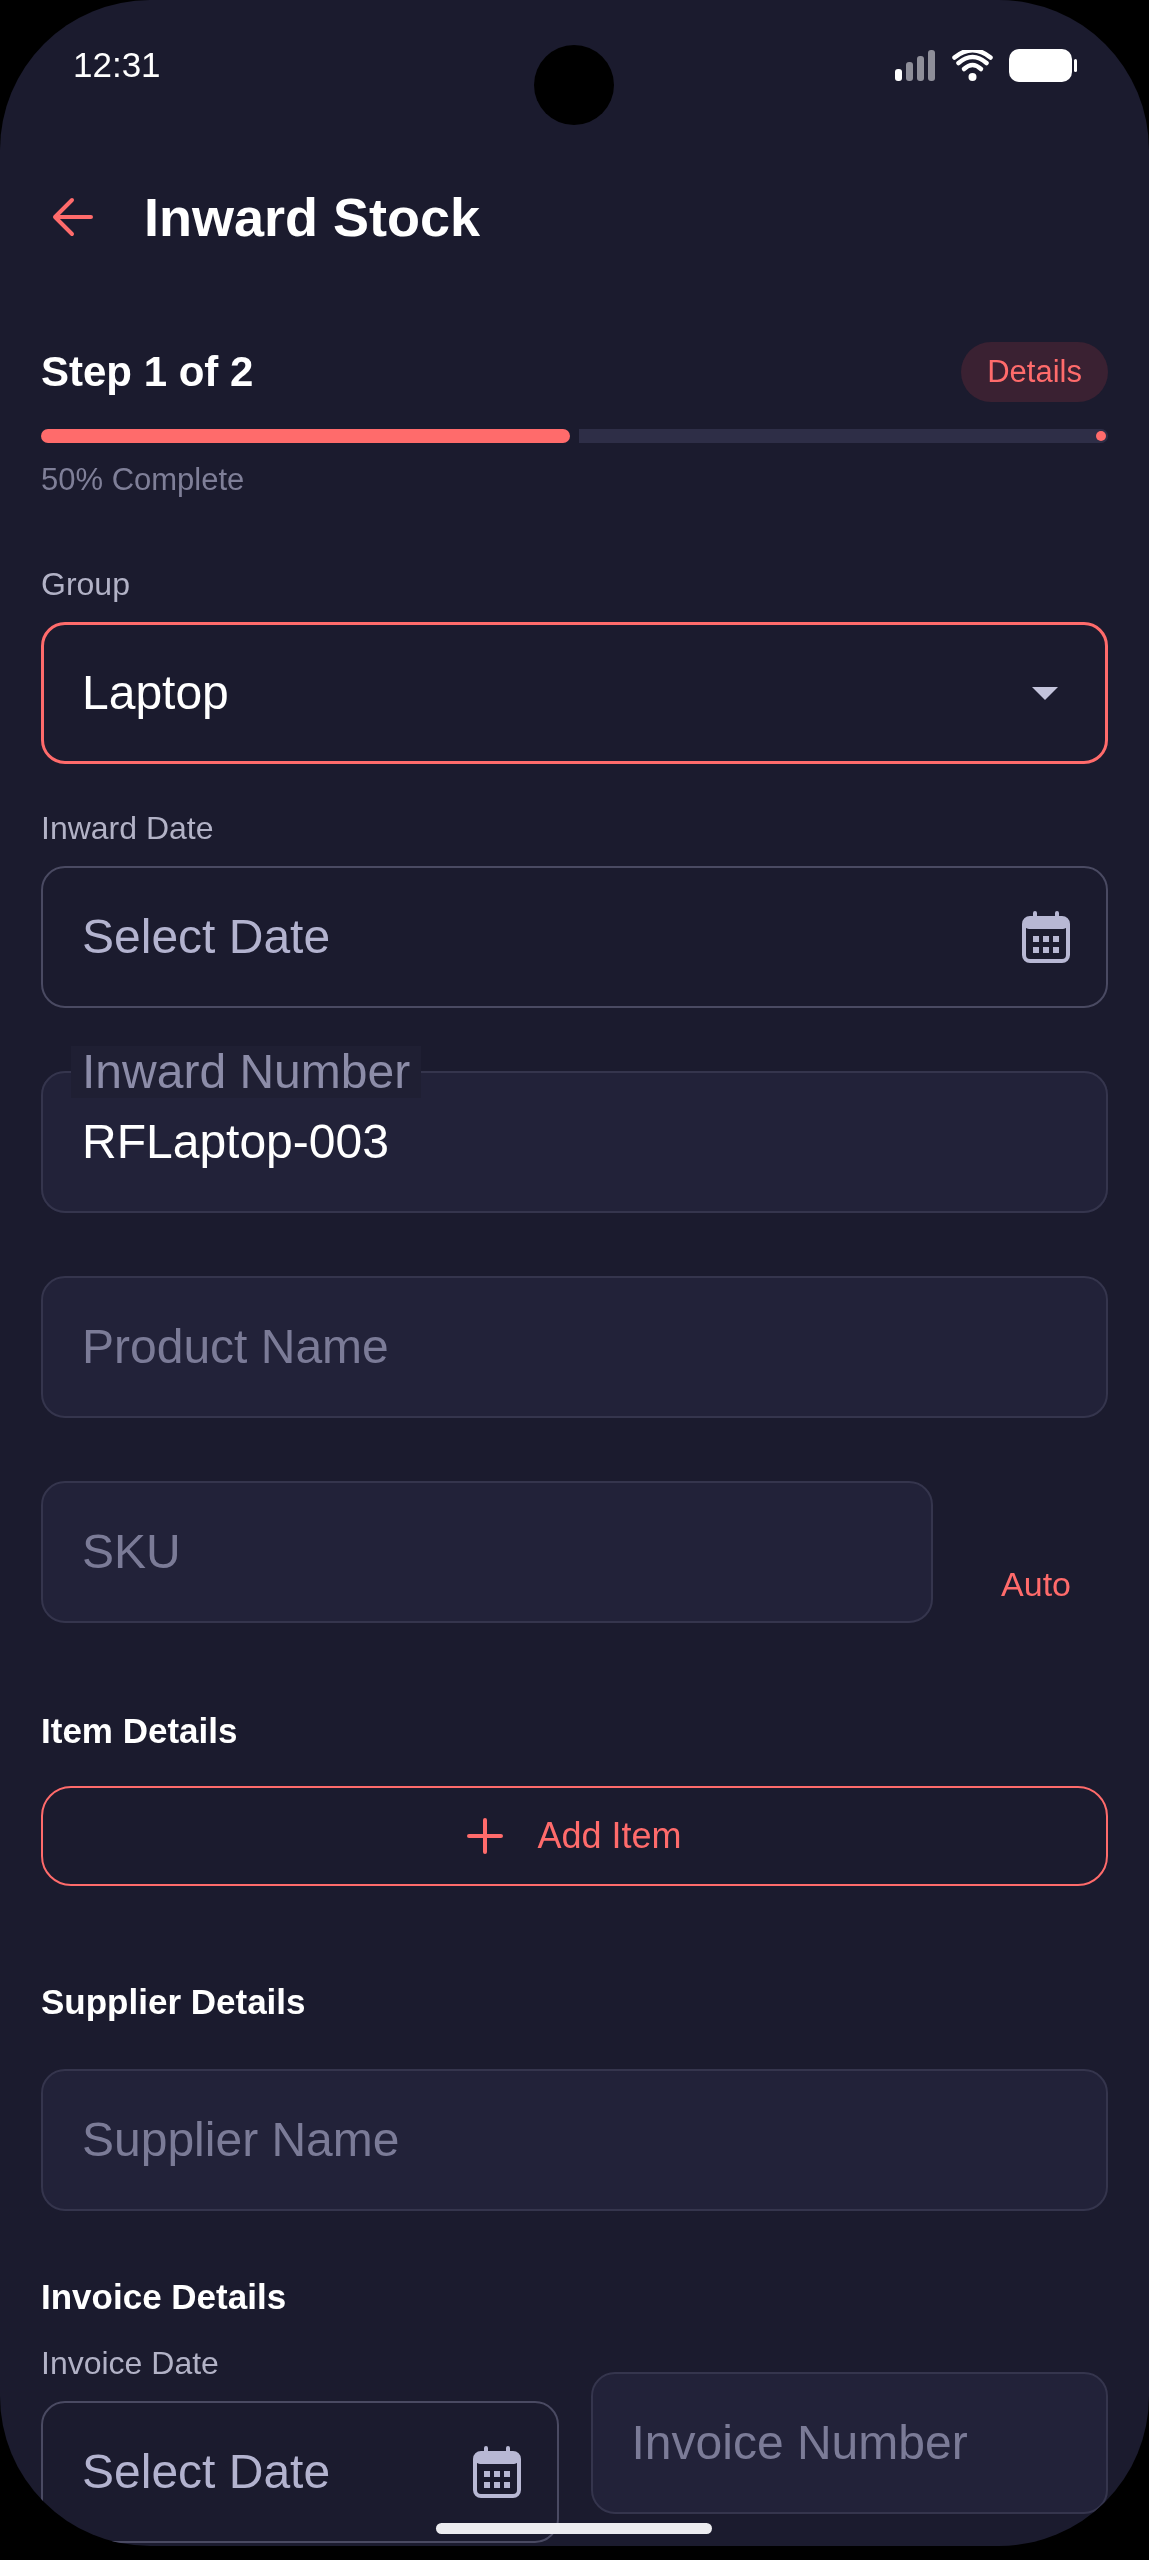 The height and width of the screenshot is (2560, 1149). I want to click on section-heading: Item Details, so click(139, 1731).